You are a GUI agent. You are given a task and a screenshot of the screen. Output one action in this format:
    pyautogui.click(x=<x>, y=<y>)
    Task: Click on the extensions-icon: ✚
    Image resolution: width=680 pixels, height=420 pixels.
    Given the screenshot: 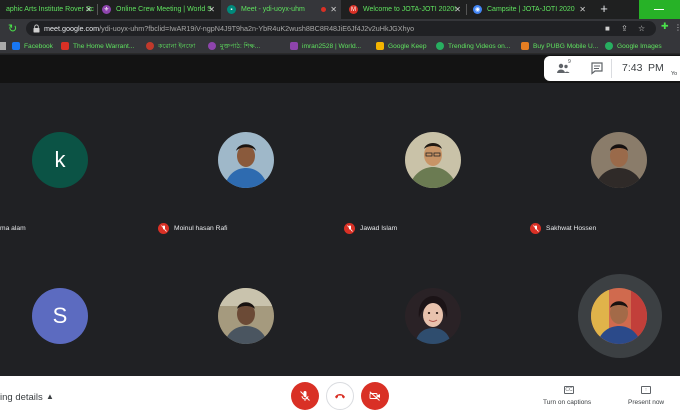 What is the action you would take?
    pyautogui.click(x=665, y=26)
    